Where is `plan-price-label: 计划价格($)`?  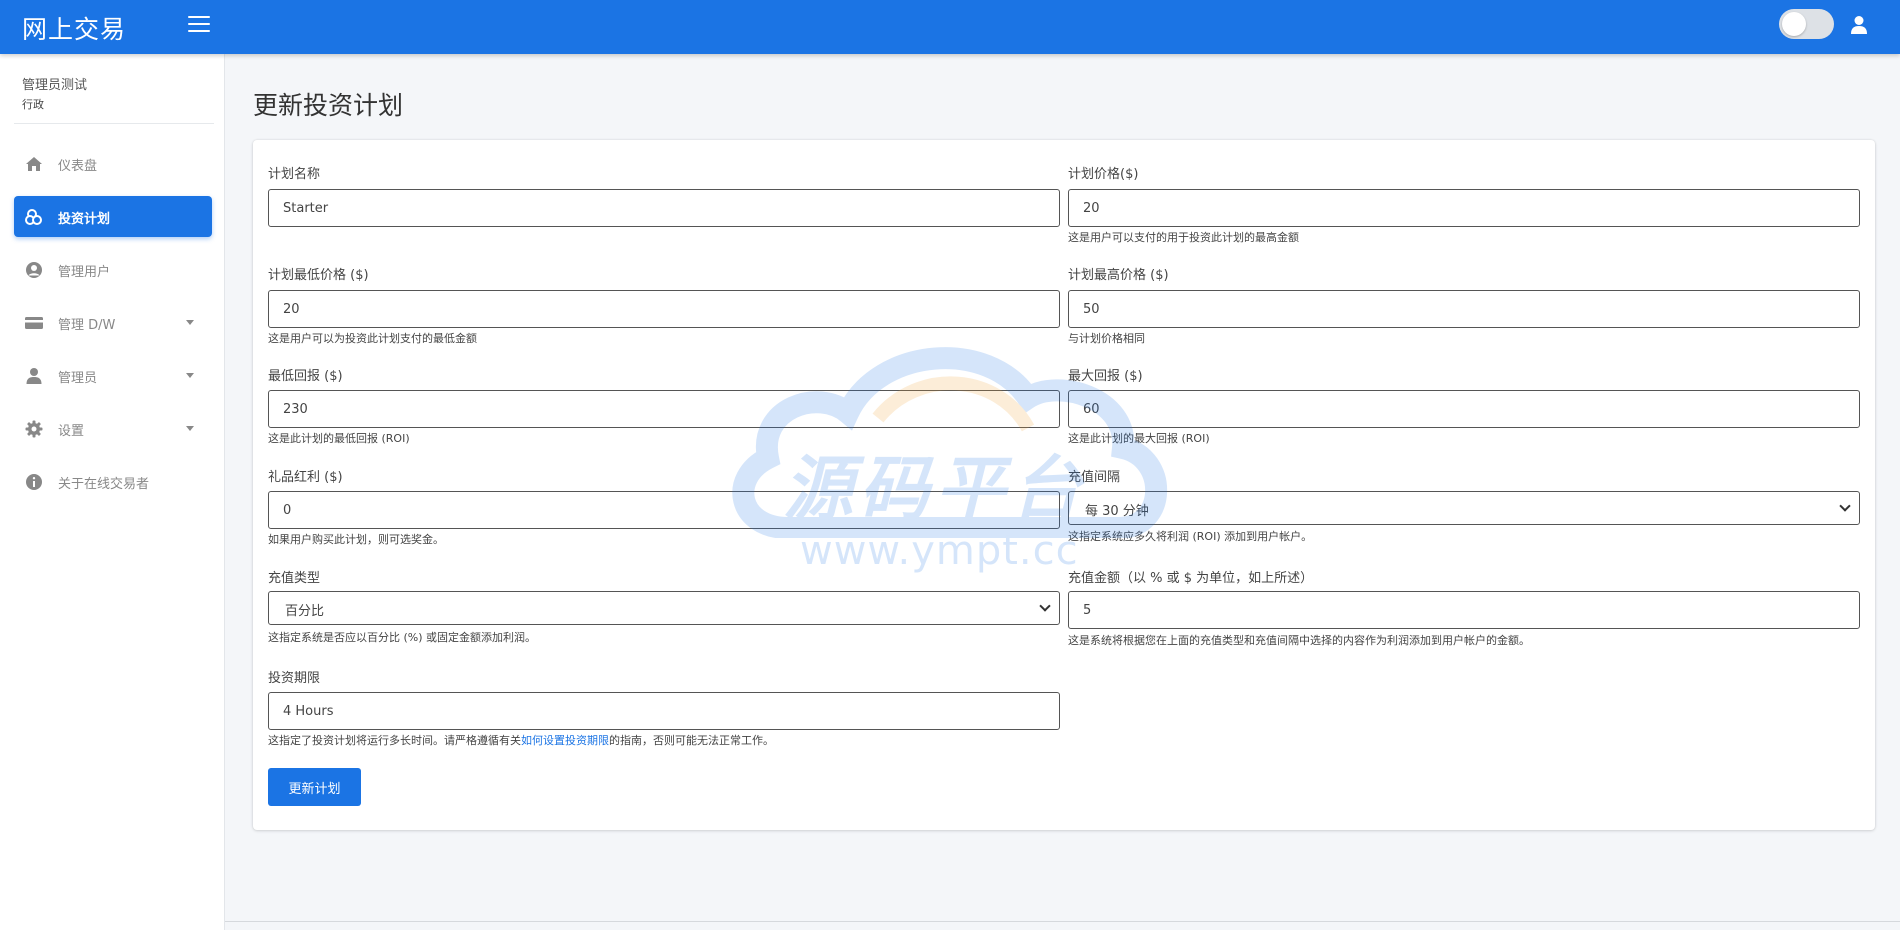
plan-price-label: 计划价格($) is located at coordinates (1103, 174).